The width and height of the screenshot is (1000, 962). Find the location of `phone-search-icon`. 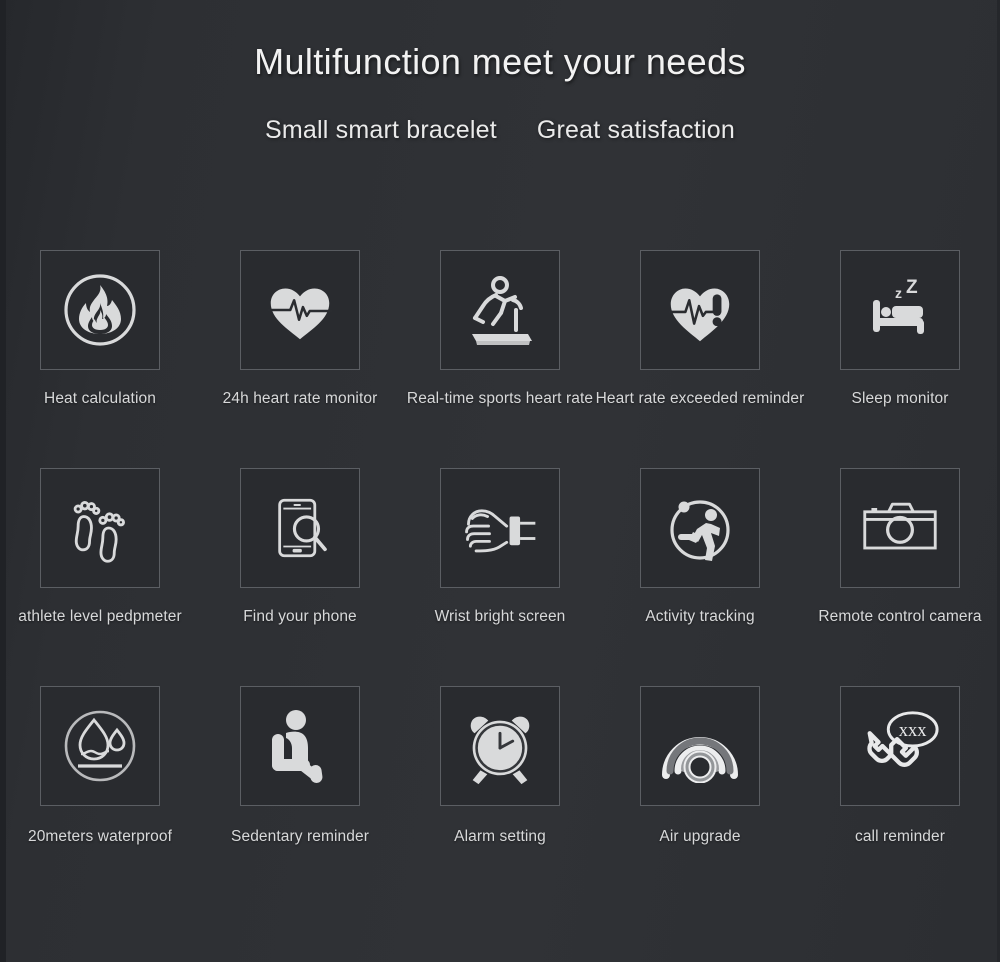

phone-search-icon is located at coordinates (302, 528).